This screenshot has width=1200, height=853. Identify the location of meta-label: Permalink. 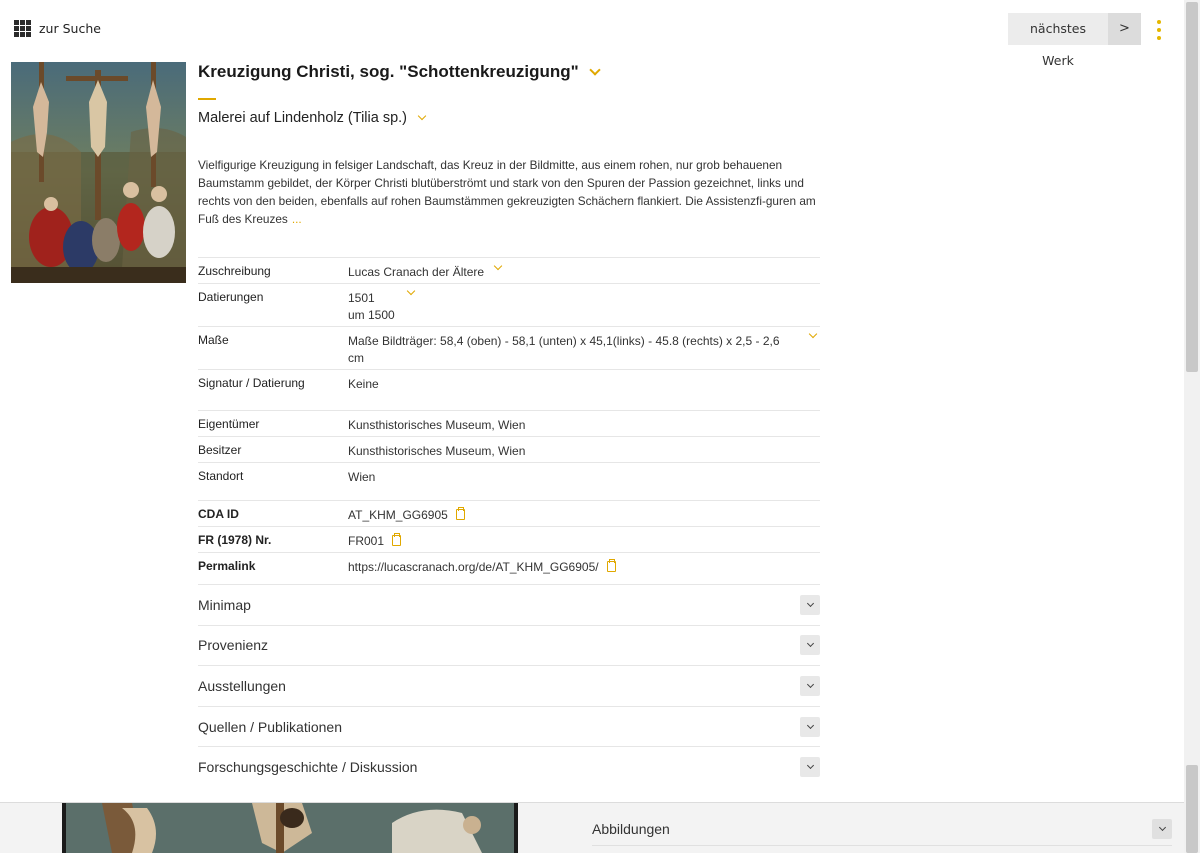
(227, 566).